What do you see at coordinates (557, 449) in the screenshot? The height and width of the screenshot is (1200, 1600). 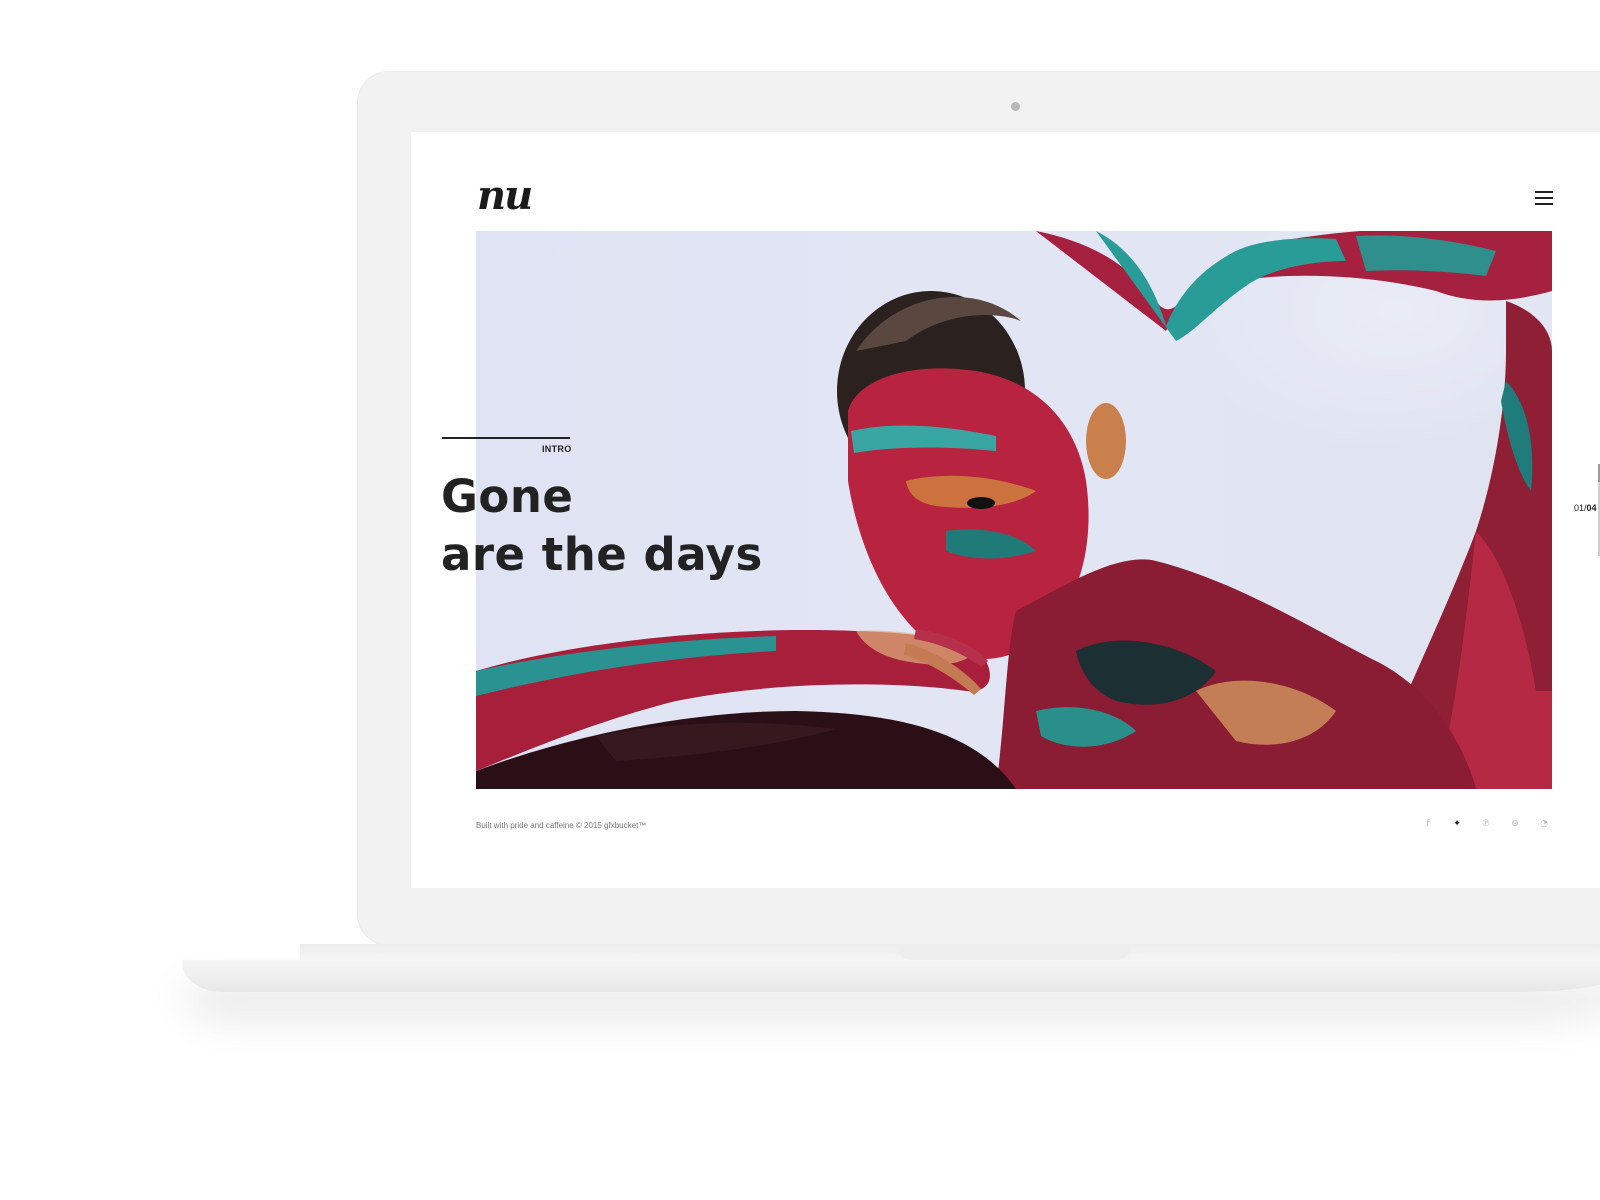 I see `intro-label: INTRO` at bounding box center [557, 449].